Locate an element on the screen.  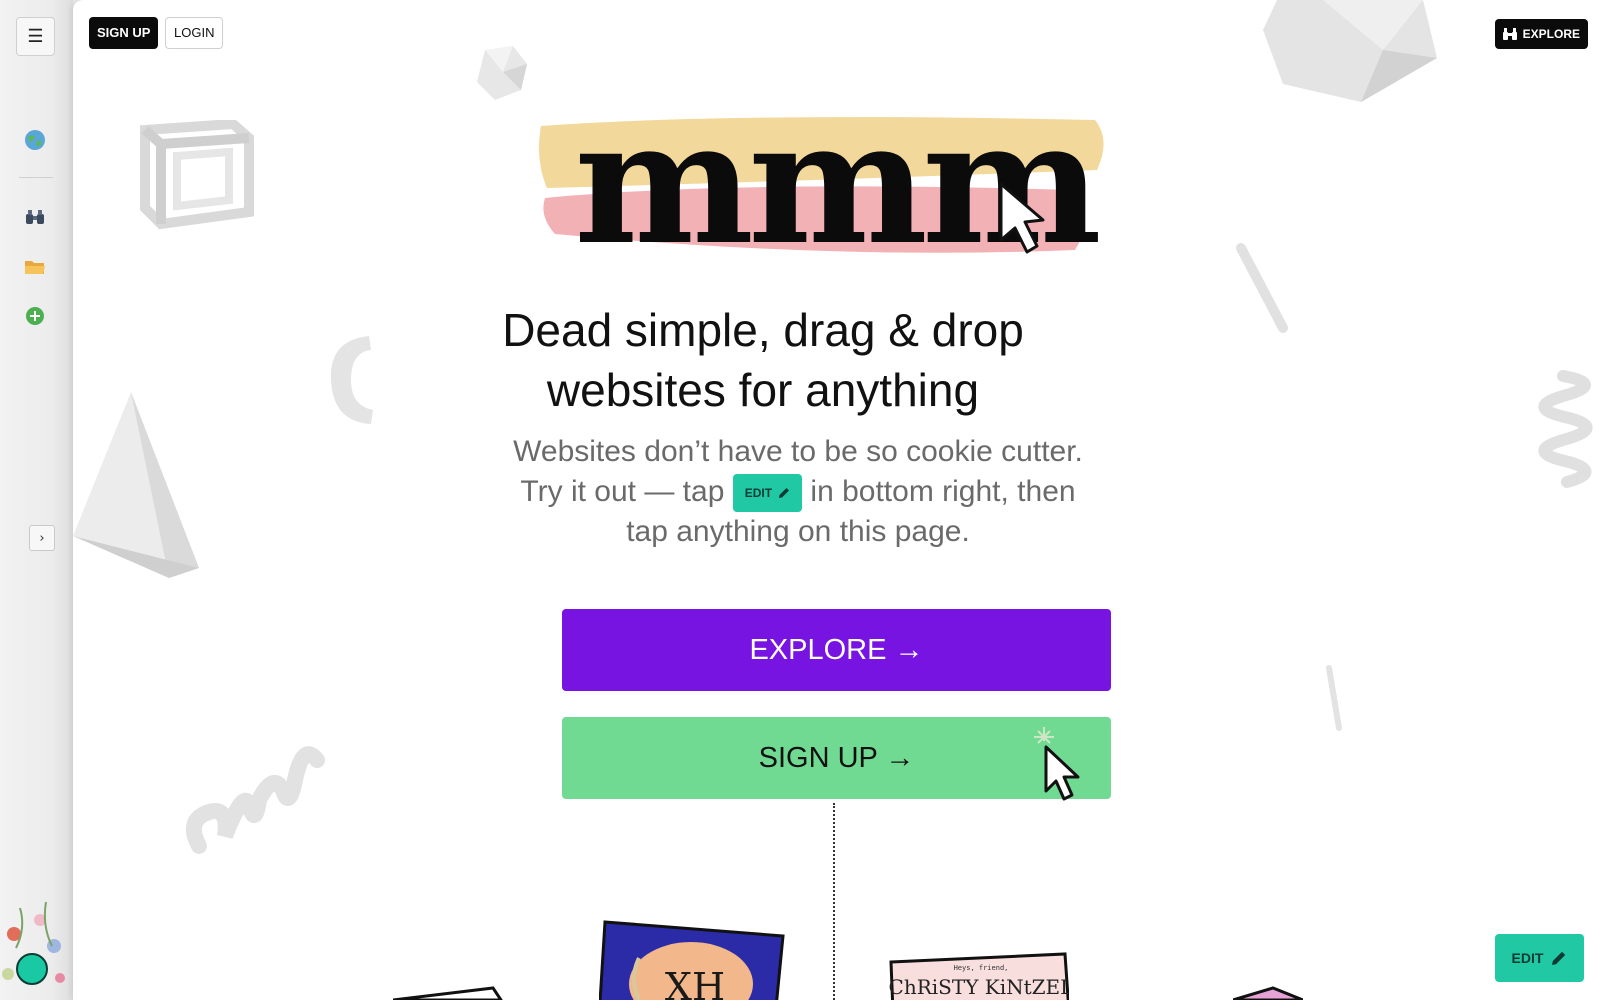
polyhedron-shape-small is located at coordinates (502, 73).